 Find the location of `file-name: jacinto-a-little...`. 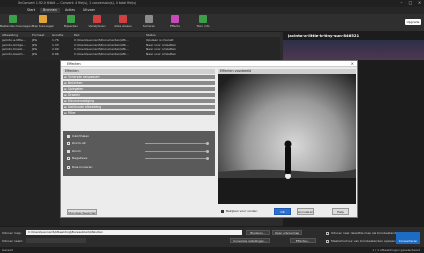

file-name: jacinto-a-little... is located at coordinates (14, 40).